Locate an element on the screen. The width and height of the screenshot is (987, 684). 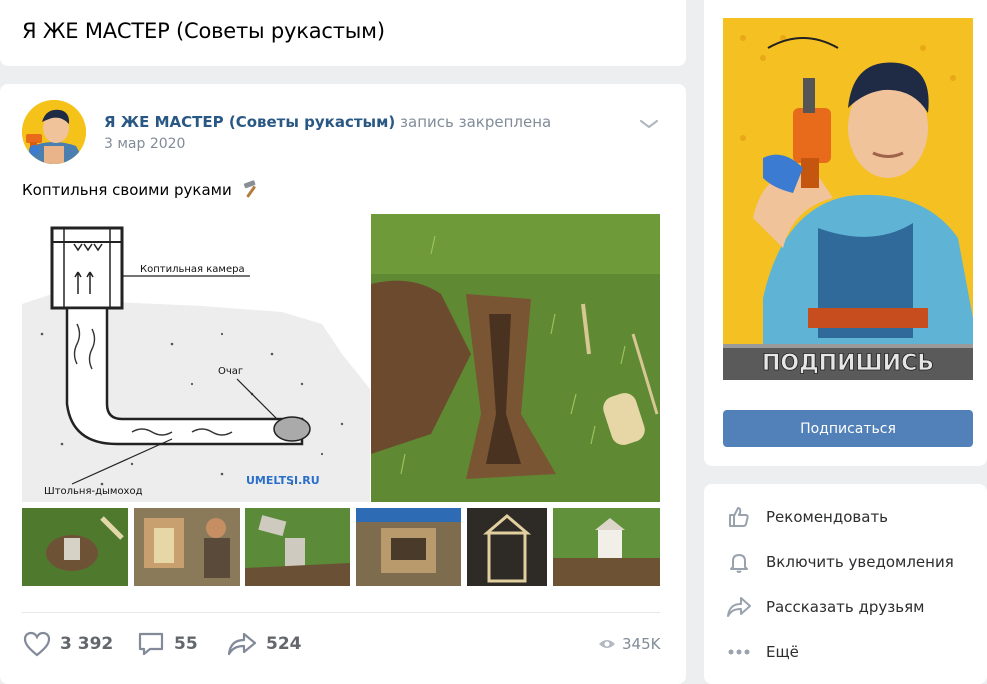
community-avatar is located at coordinates (54, 132).